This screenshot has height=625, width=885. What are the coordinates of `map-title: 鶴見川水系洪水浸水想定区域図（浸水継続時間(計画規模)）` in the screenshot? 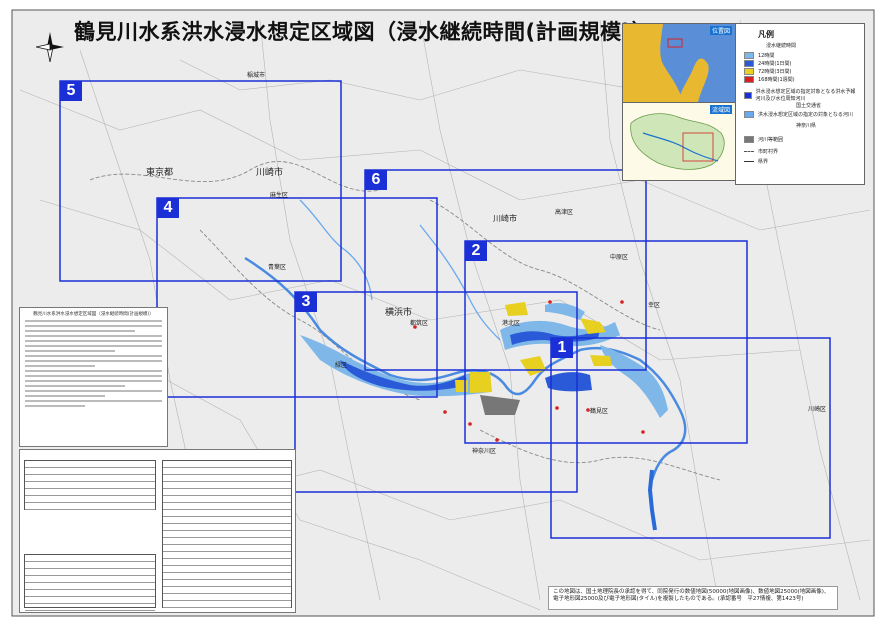 It's located at (364, 32).